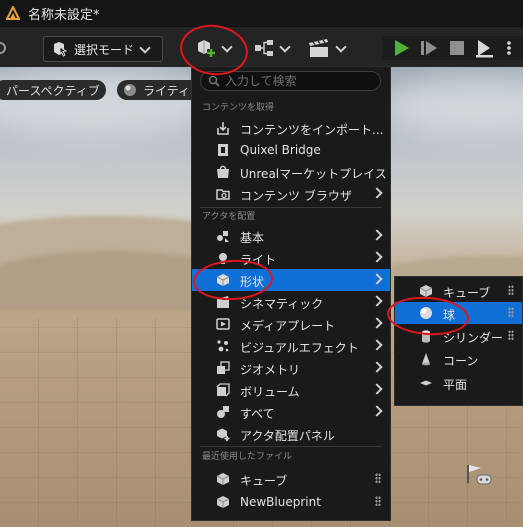 The width and height of the screenshot is (523, 527). I want to click on menu-item-label: ビジュアルエフェクト, so click(299, 348).